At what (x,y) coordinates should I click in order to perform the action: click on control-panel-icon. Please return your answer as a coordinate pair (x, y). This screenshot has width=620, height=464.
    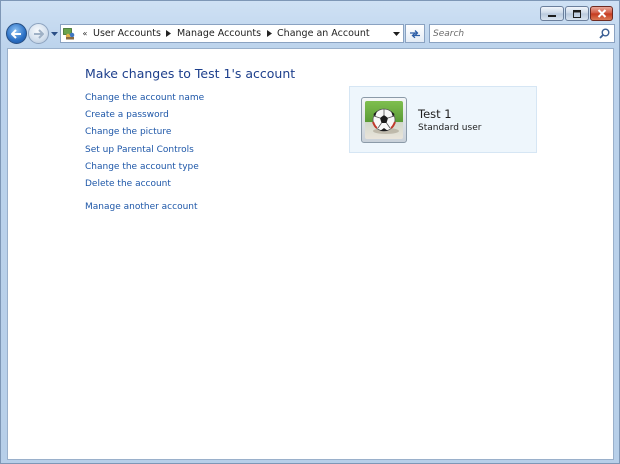
    Looking at the image, I should click on (69, 34).